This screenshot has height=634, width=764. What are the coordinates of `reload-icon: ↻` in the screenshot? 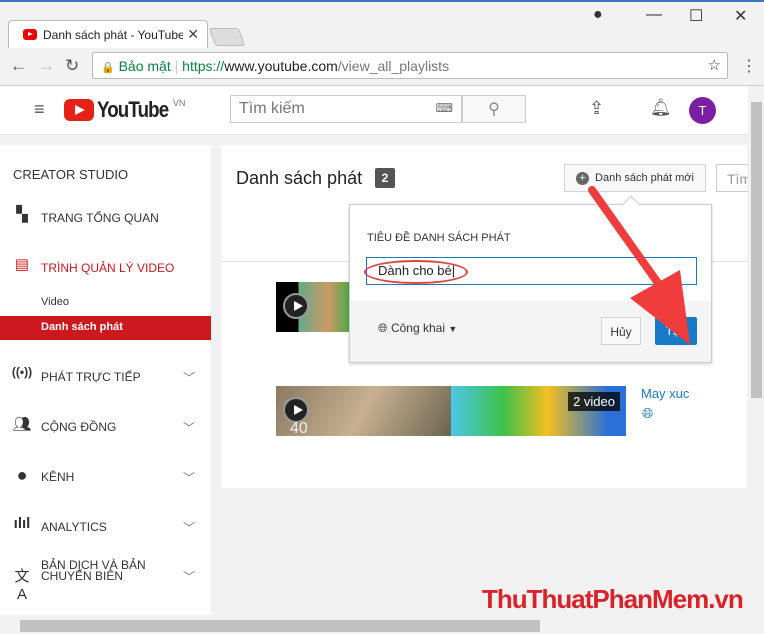 It's located at (72, 66).